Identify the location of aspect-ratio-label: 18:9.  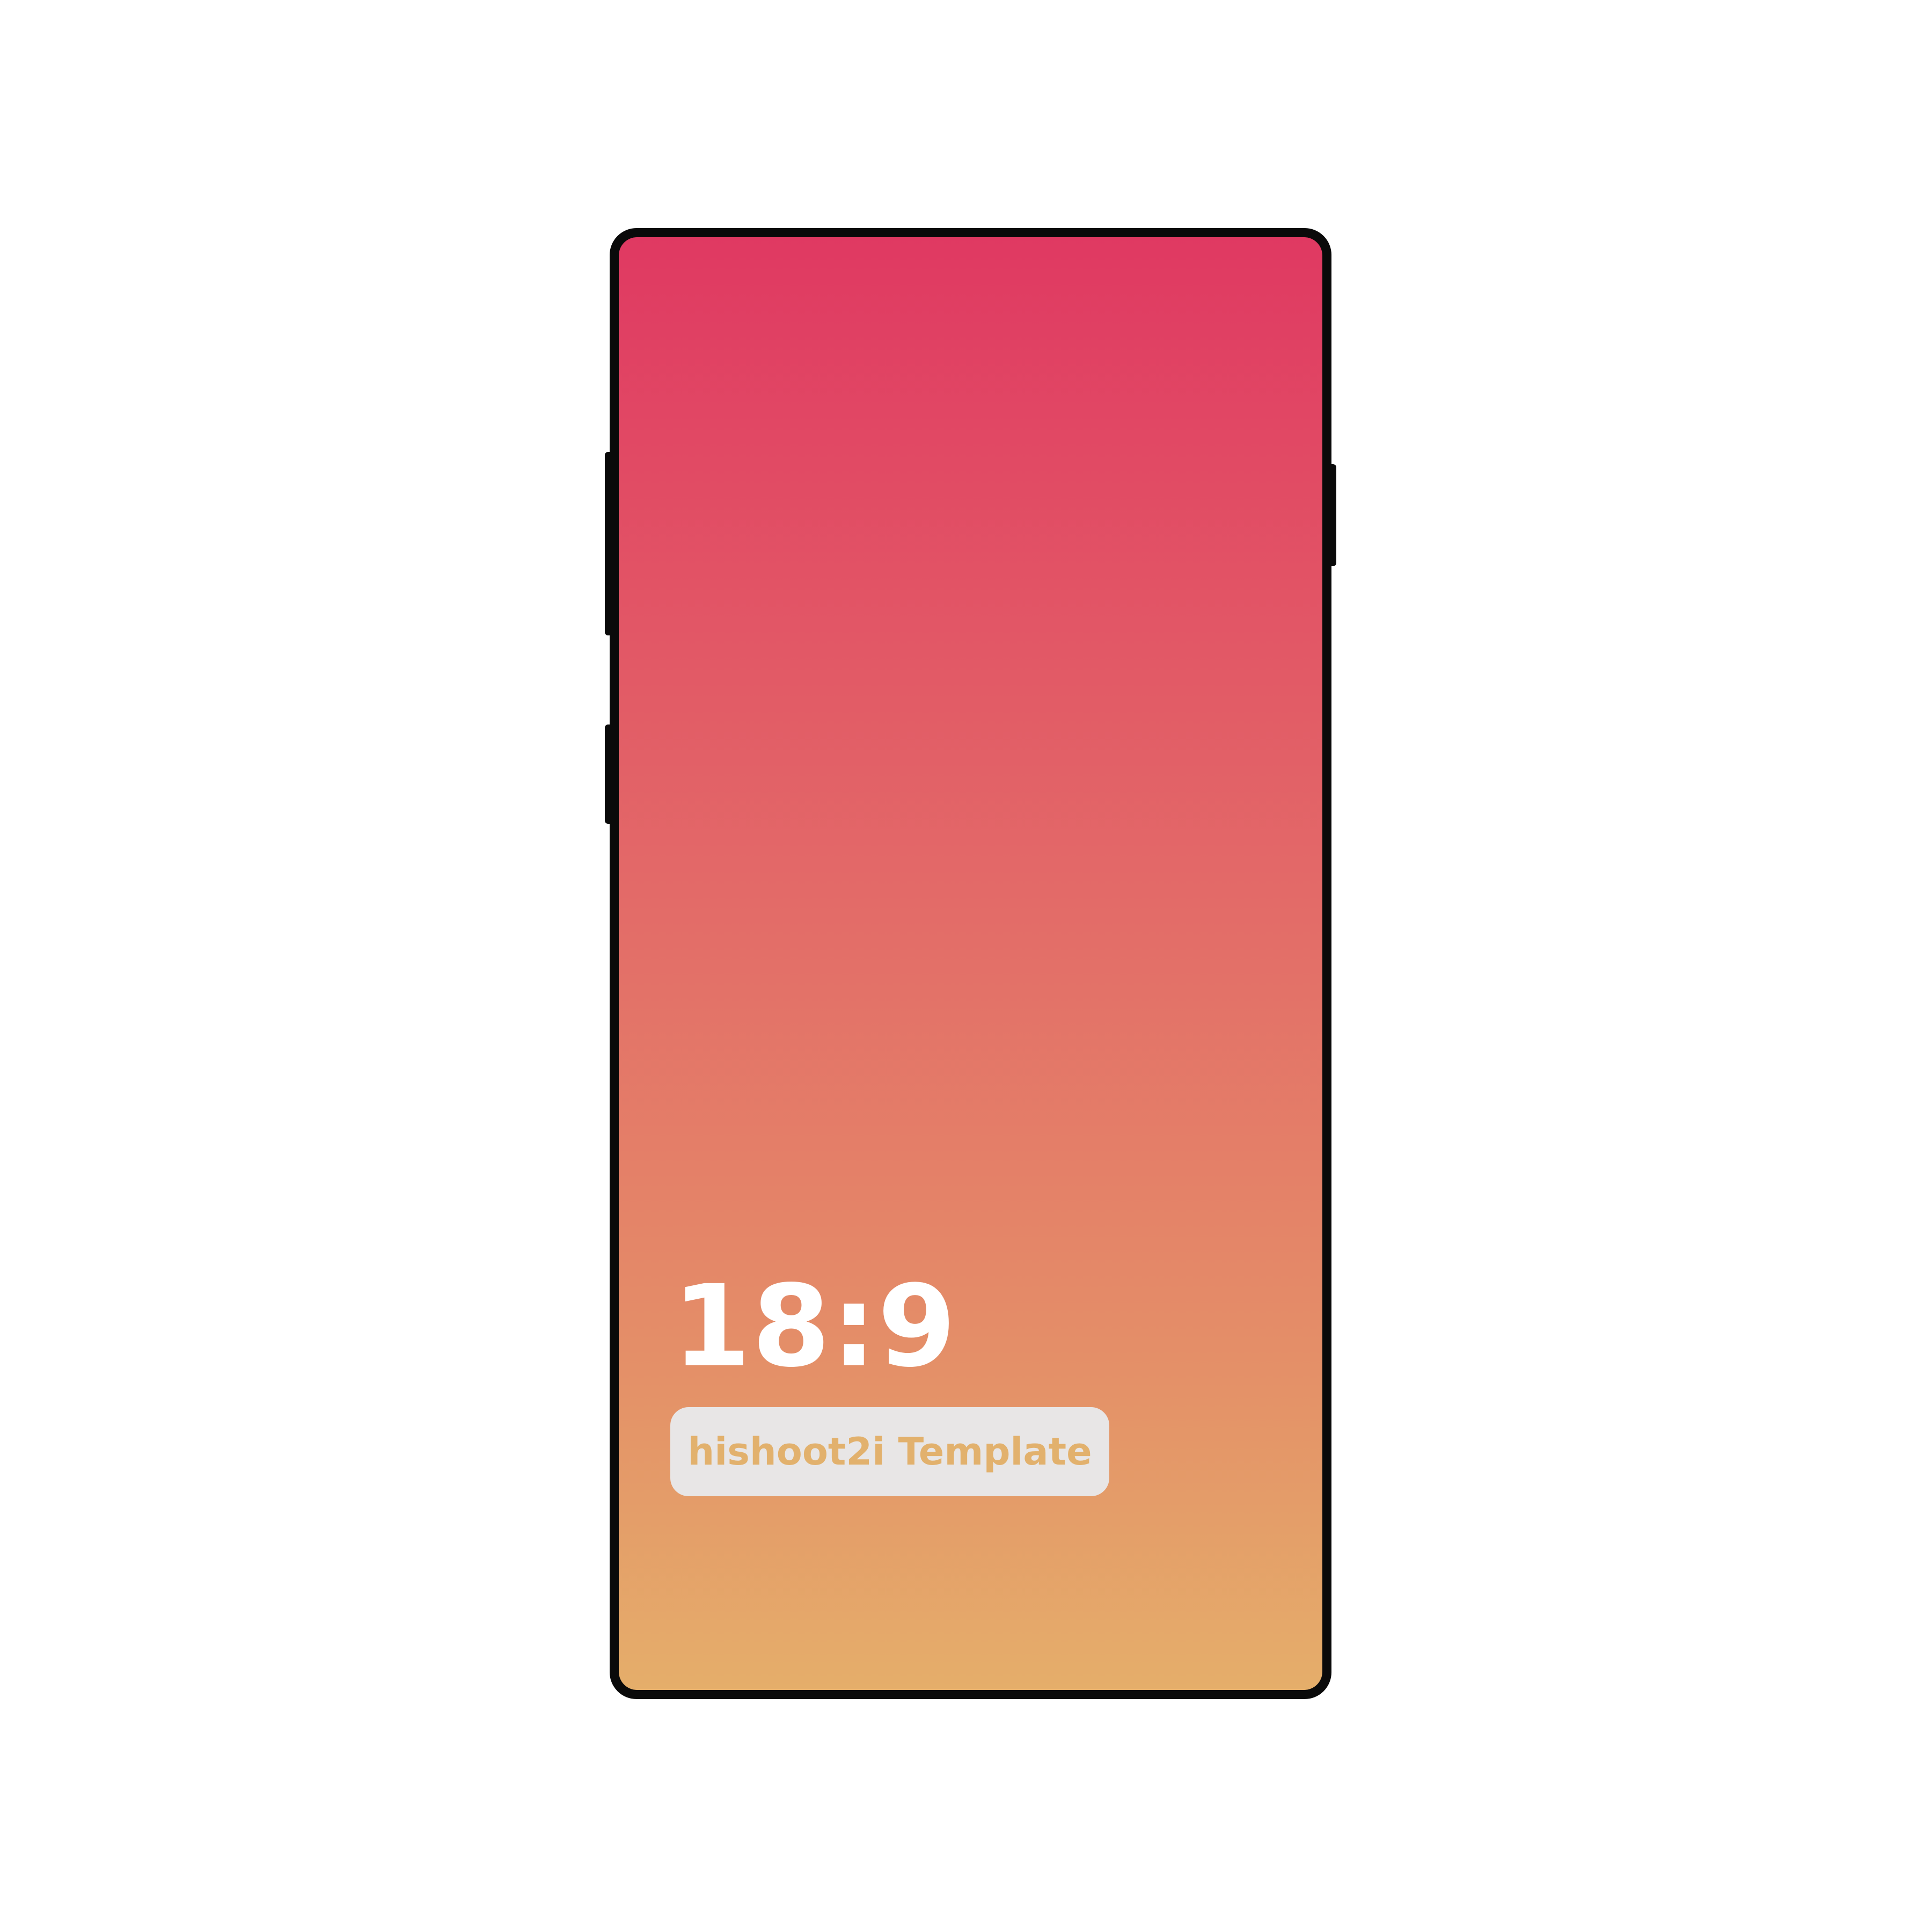
(814, 1326).